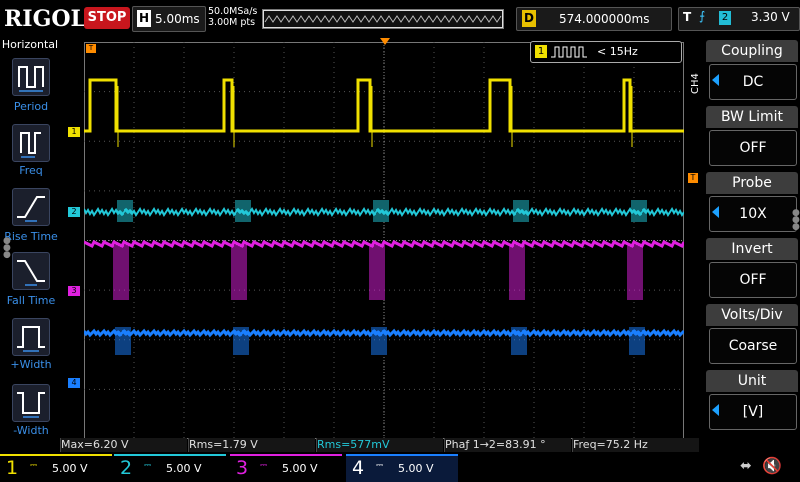 This screenshot has height=482, width=800. Describe the element at coordinates (739, 19) in the screenshot. I see `trigger-box: T ⨍ 2 3.30 V` at that location.